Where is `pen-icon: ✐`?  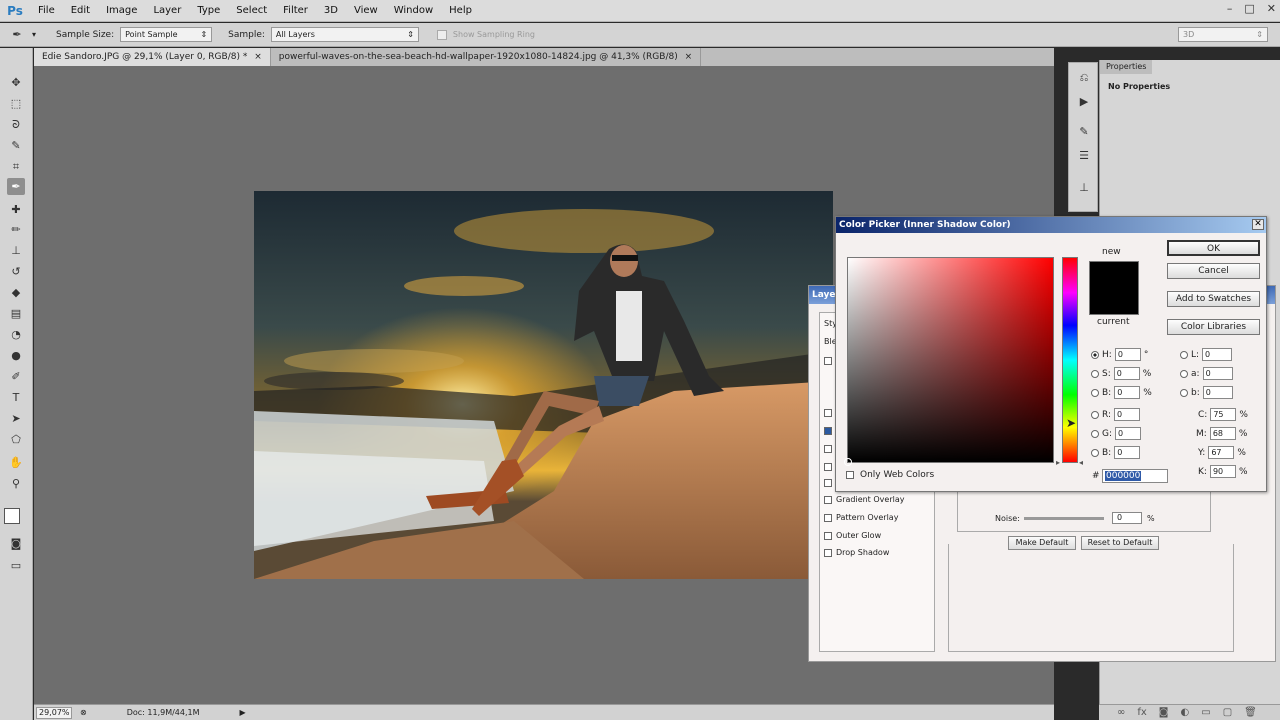 pen-icon: ✐ is located at coordinates (16, 376).